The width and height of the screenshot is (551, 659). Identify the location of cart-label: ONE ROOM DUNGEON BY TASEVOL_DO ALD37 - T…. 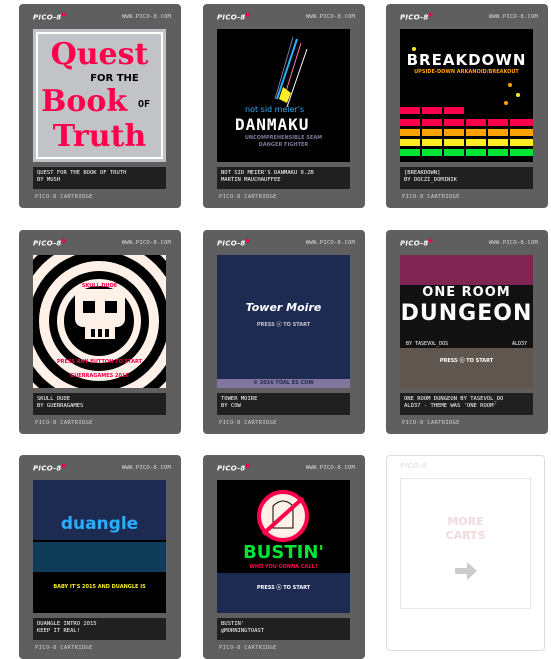
(466, 404).